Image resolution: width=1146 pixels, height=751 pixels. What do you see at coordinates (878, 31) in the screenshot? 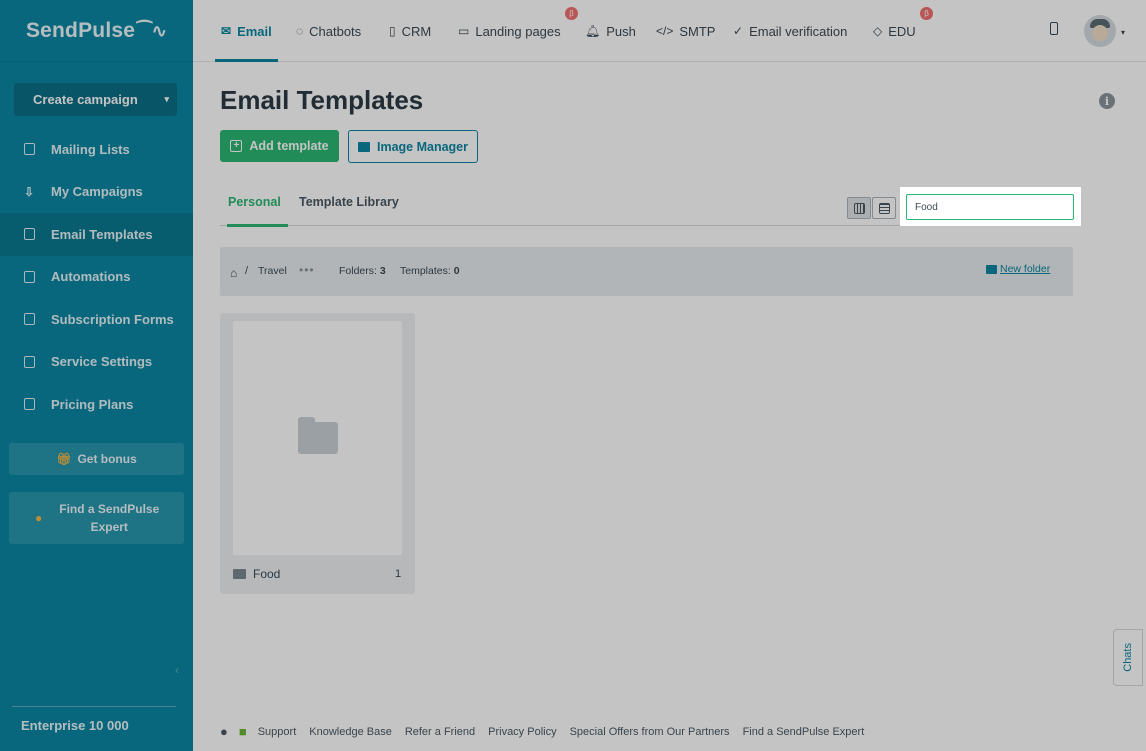
I see `graduation-cap-icon: ◇` at bounding box center [878, 31].